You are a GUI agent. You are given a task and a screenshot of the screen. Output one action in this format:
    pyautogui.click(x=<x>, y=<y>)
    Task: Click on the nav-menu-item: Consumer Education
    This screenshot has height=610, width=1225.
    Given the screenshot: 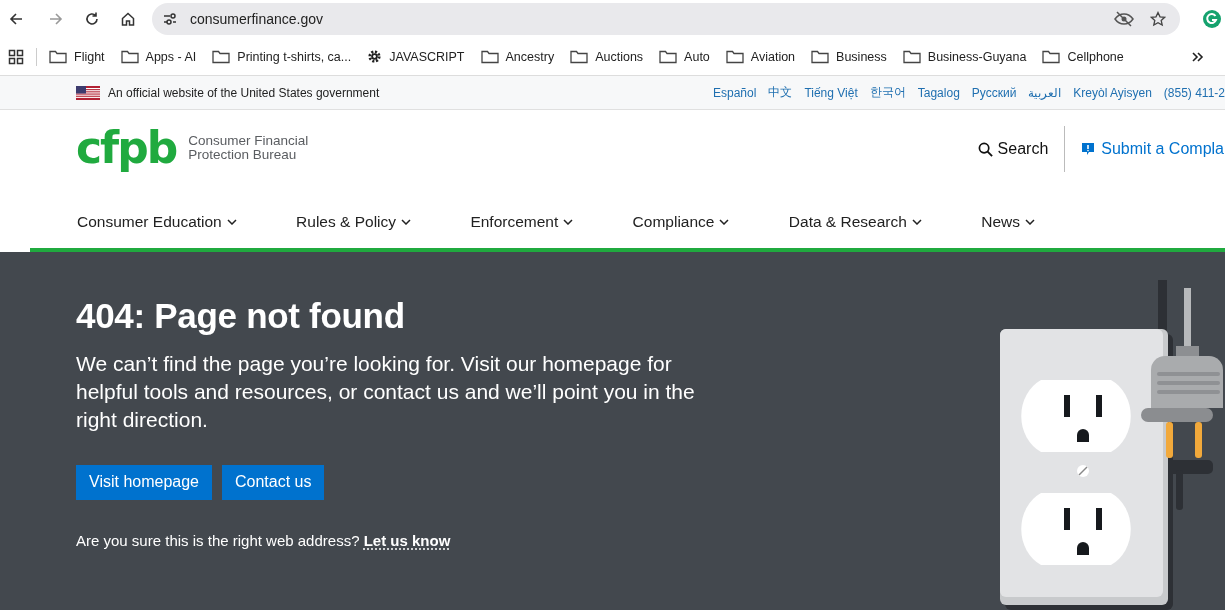 What is the action you would take?
    pyautogui.click(x=157, y=222)
    